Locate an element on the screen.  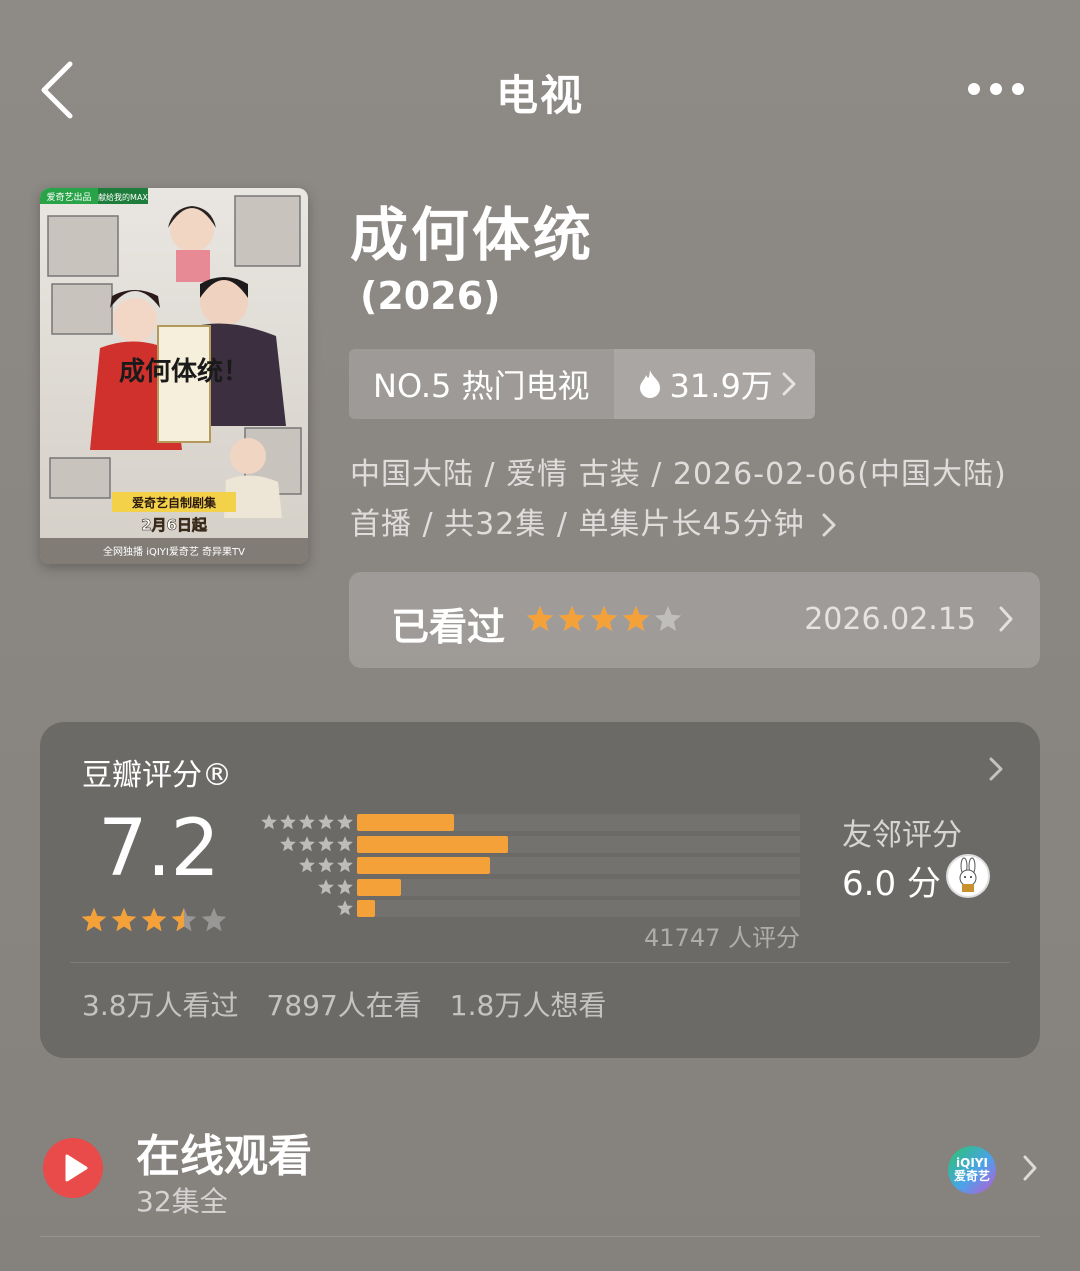
stat-want: 1.8万人想看 is located at coordinates (528, 1004).